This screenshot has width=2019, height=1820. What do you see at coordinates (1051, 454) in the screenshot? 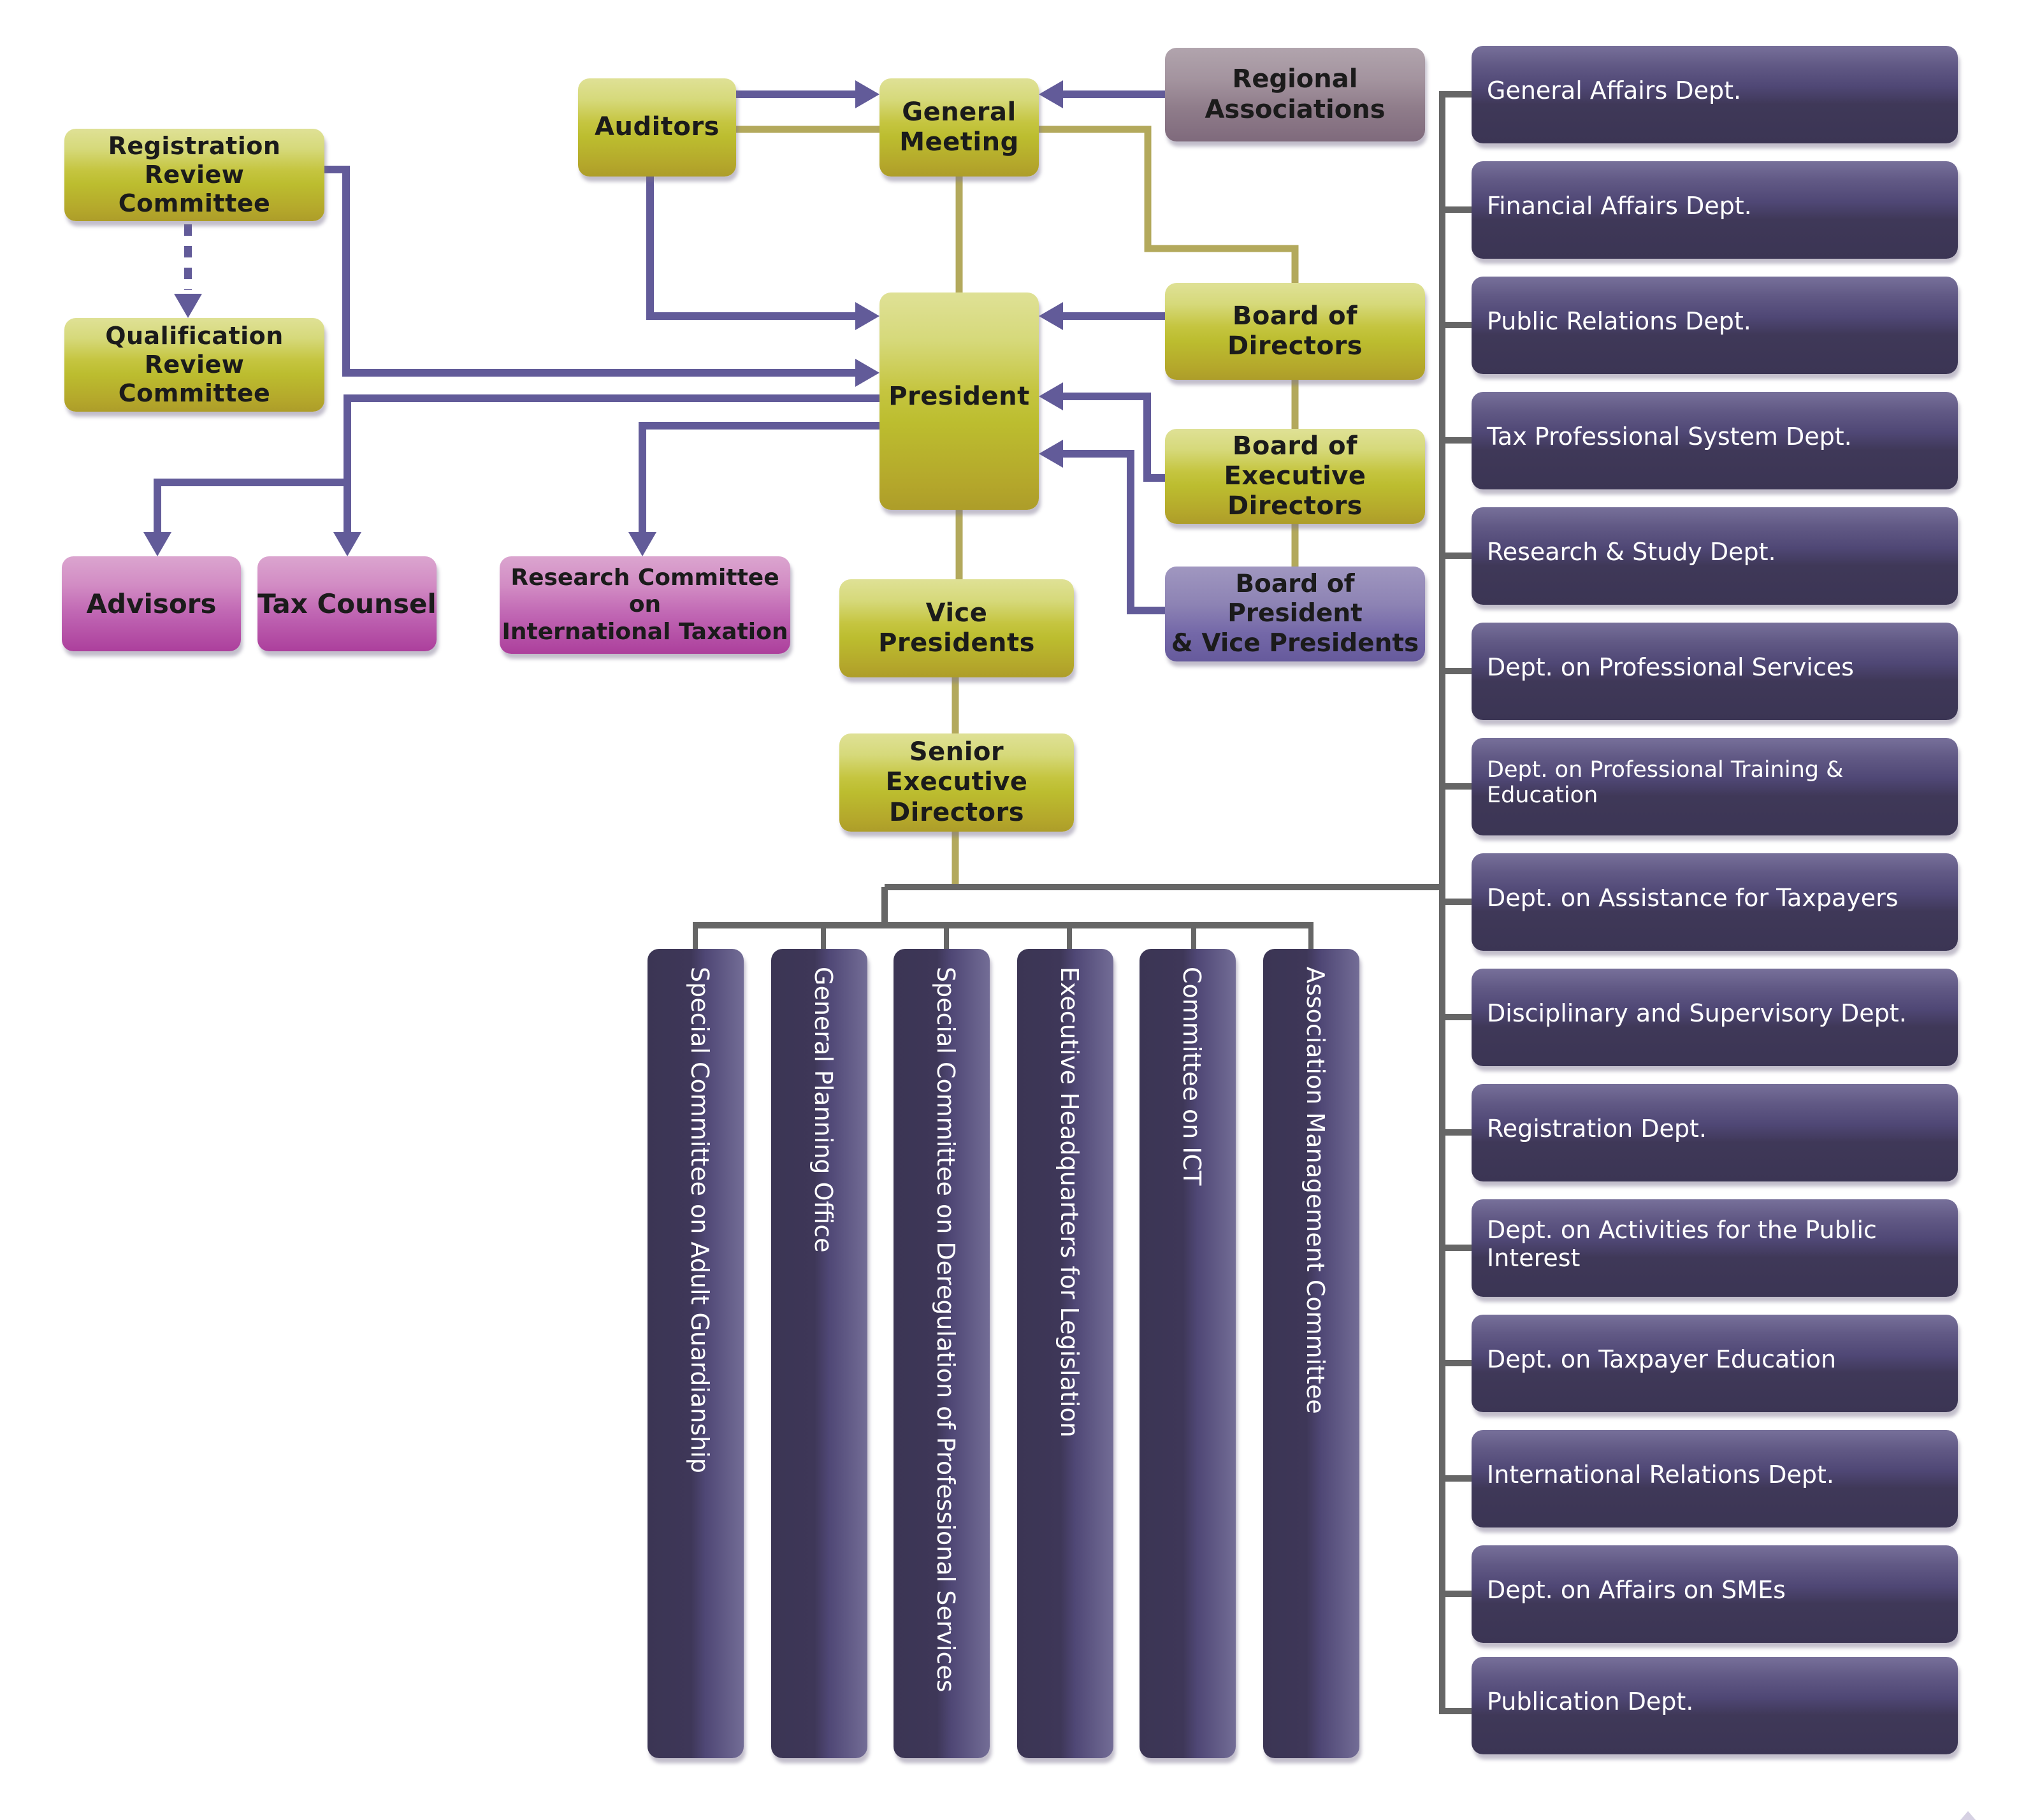
I see `arrow-head-president-board-president` at bounding box center [1051, 454].